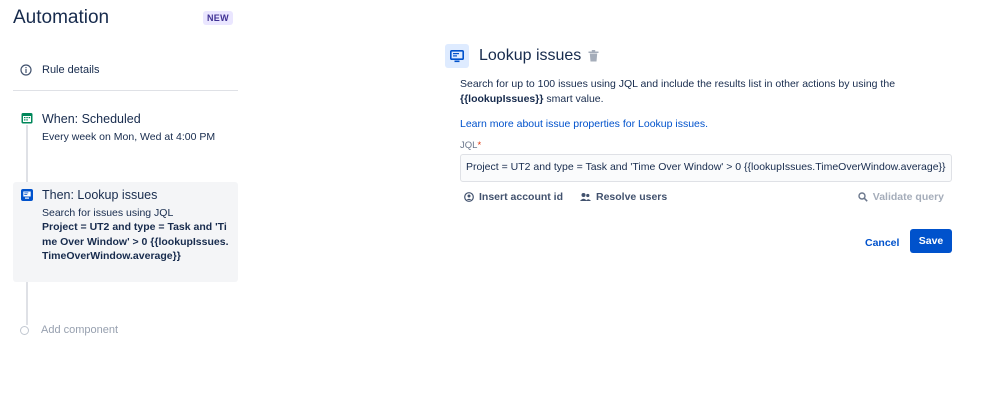  Describe the element at coordinates (26, 70) in the screenshot. I see `info-icon` at that location.